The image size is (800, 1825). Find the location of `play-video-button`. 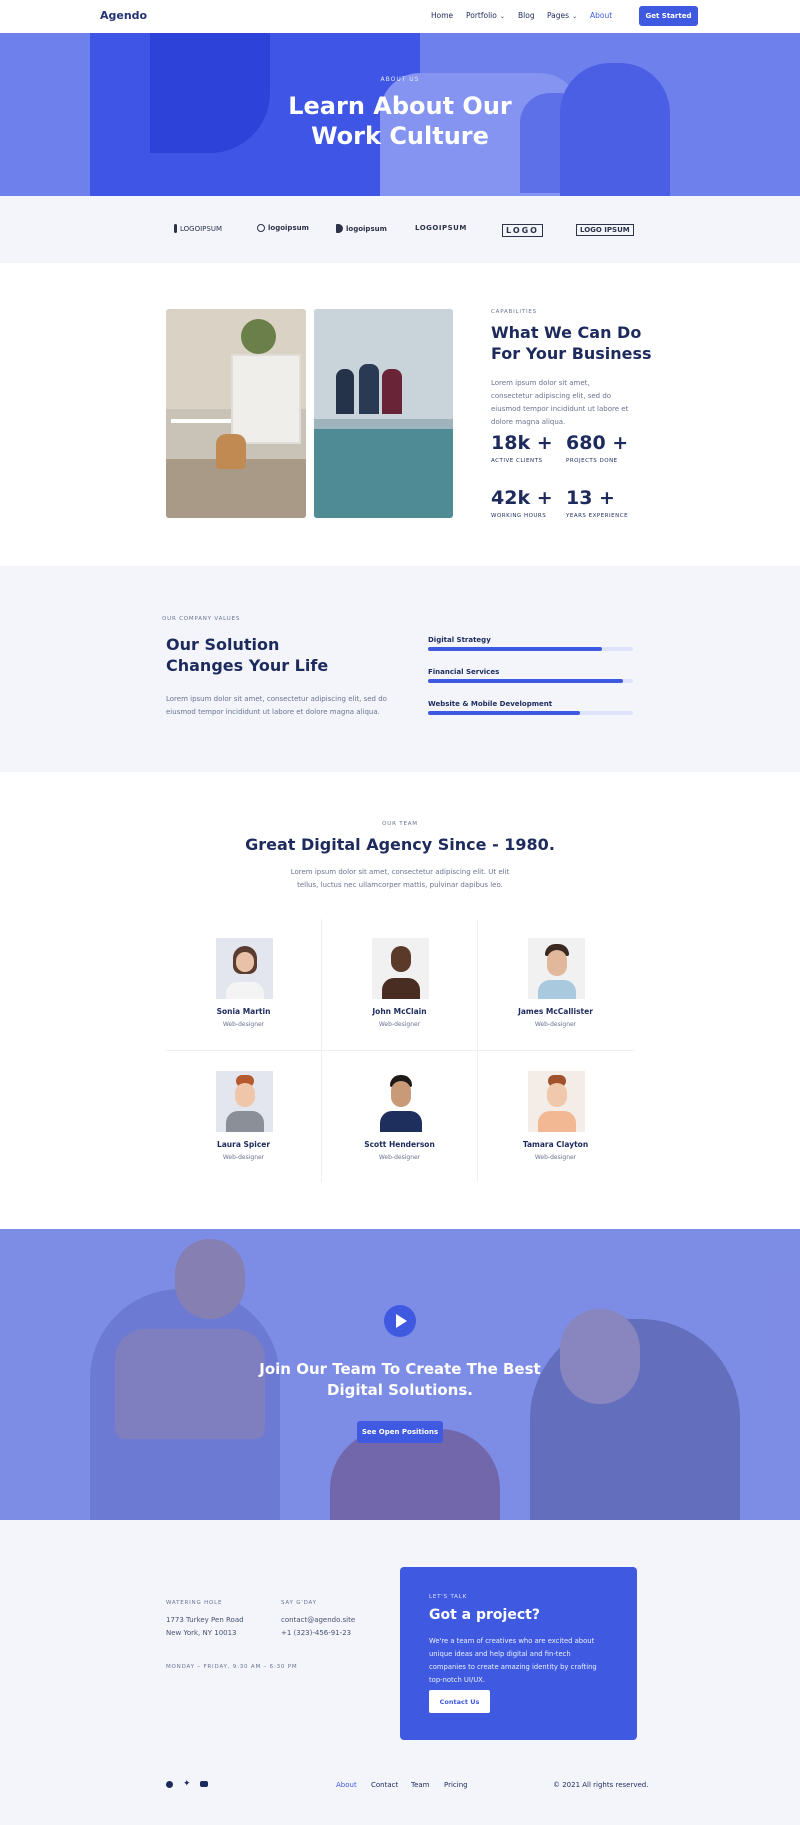

play-video-button is located at coordinates (400, 1321).